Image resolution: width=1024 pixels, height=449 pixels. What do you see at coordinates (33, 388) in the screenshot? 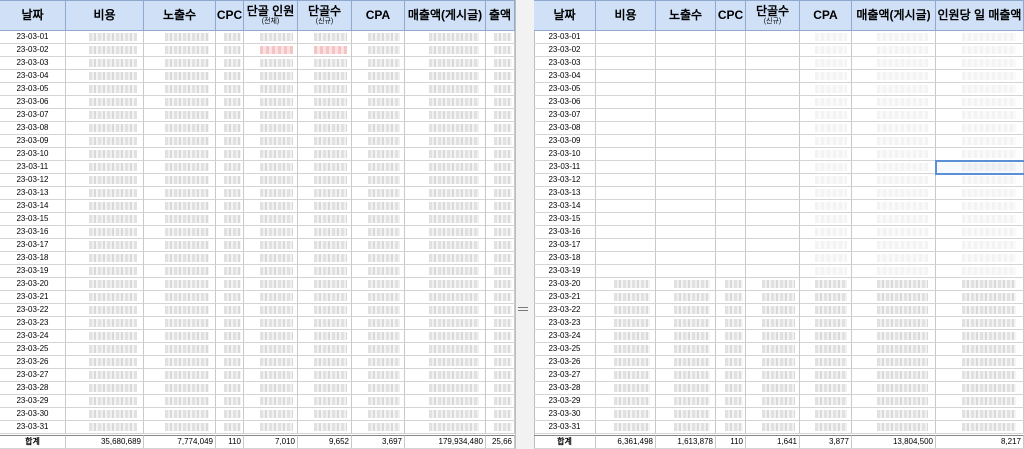
I see `date-cell: 23-03-28` at bounding box center [33, 388].